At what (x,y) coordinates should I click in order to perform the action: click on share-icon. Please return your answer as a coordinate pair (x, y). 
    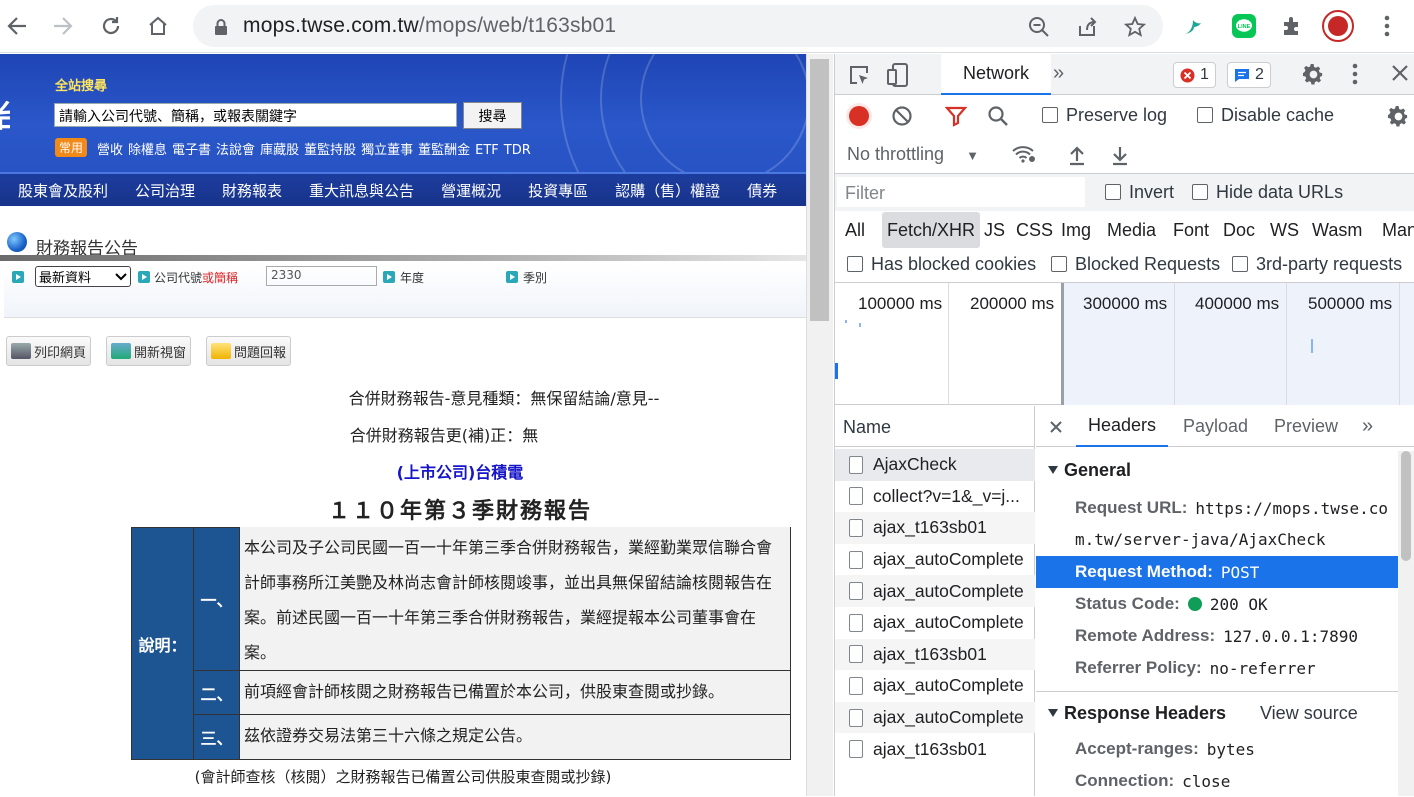
    Looking at the image, I should click on (1087, 27).